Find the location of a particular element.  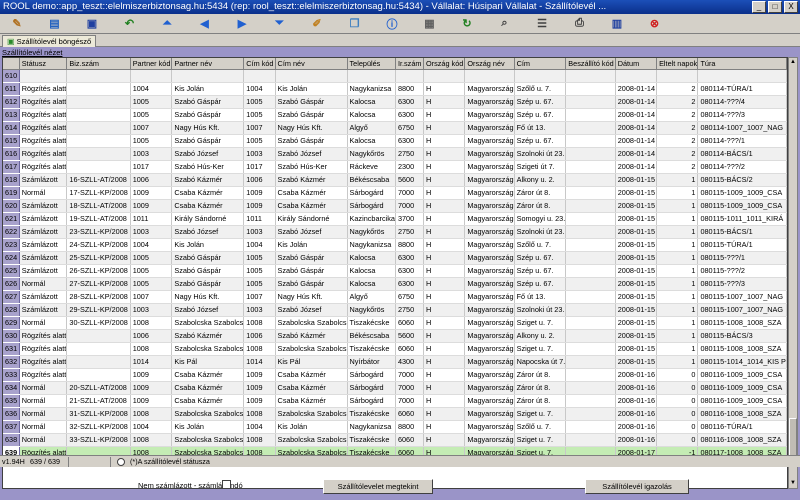

minimize-button: _ is located at coordinates (759, 7).